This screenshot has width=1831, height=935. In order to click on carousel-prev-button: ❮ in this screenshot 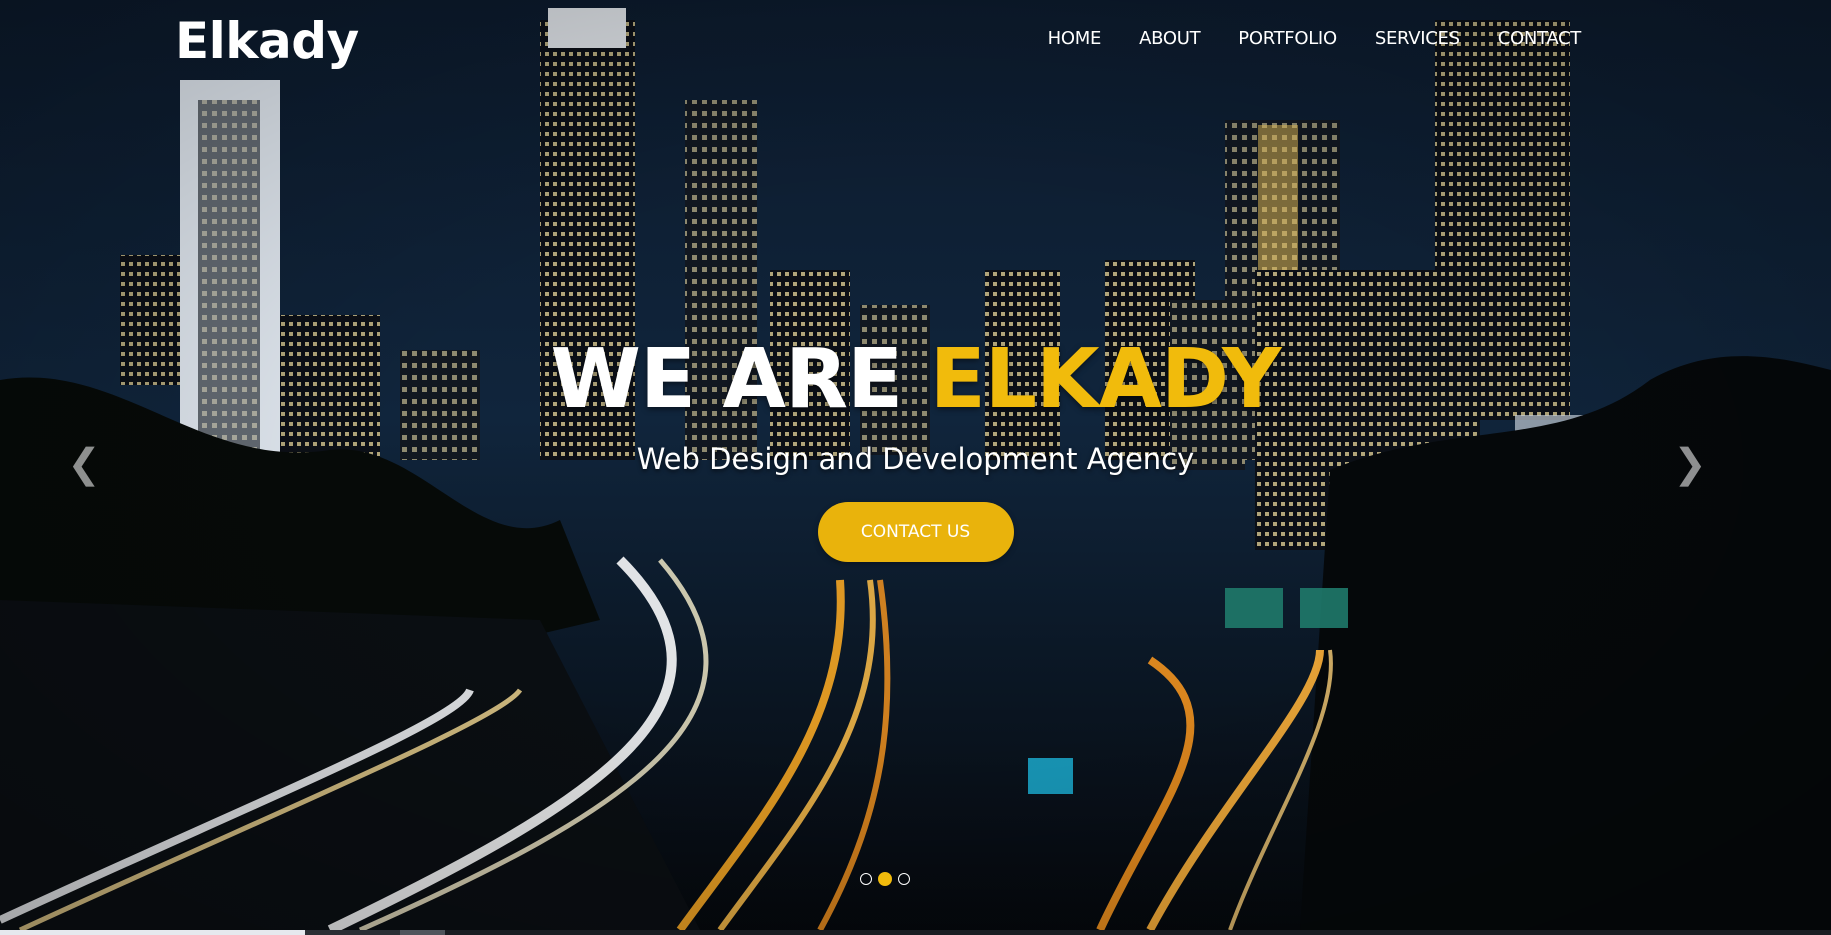, I will do `click(84, 464)`.